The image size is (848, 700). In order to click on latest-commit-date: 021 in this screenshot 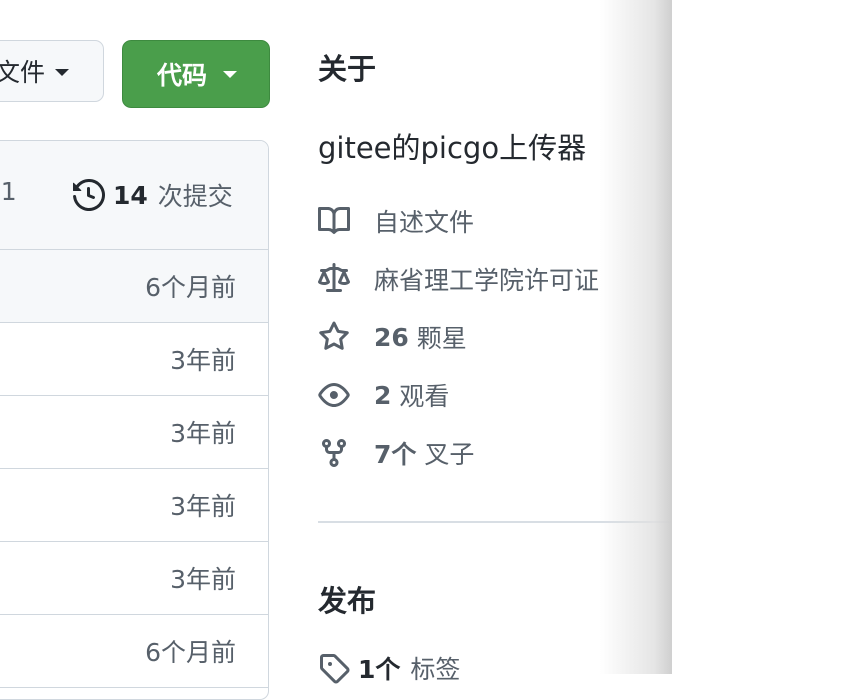, I will do `click(8, 191)`.